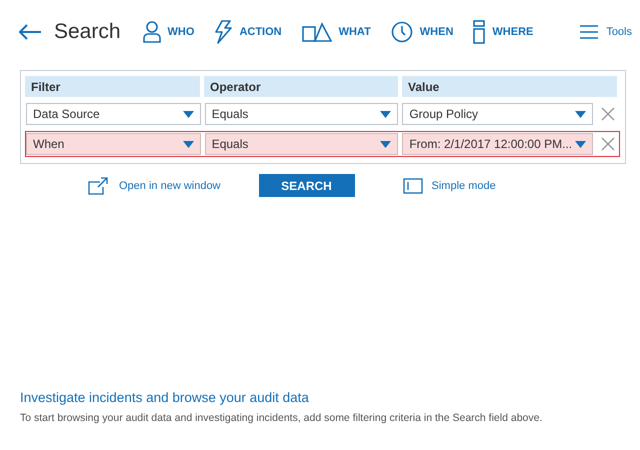  Describe the element at coordinates (301, 86) in the screenshot. I see `column-header: Operator` at that location.